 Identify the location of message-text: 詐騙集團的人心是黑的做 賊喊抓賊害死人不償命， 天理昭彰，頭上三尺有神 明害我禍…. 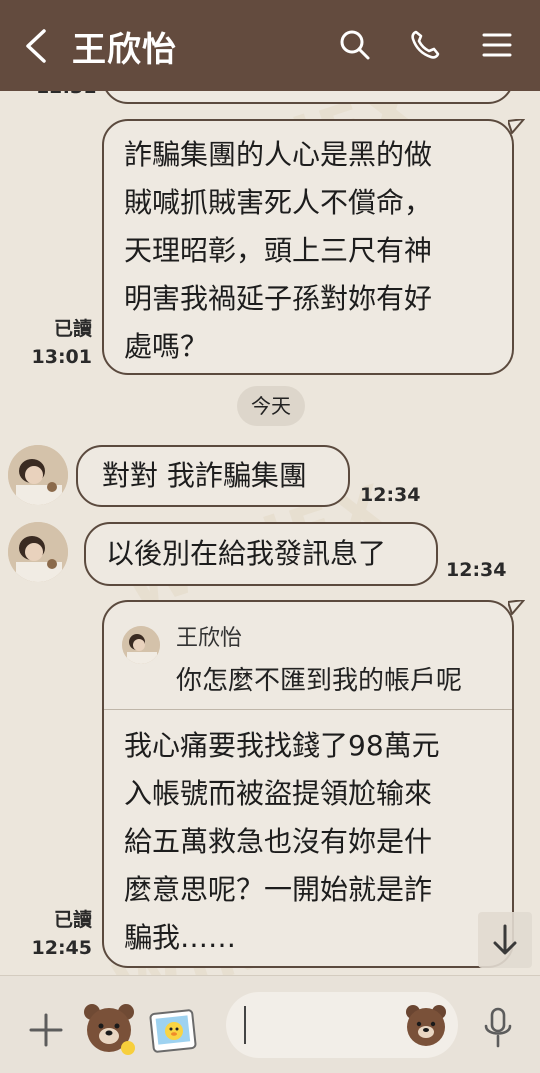
(278, 250).